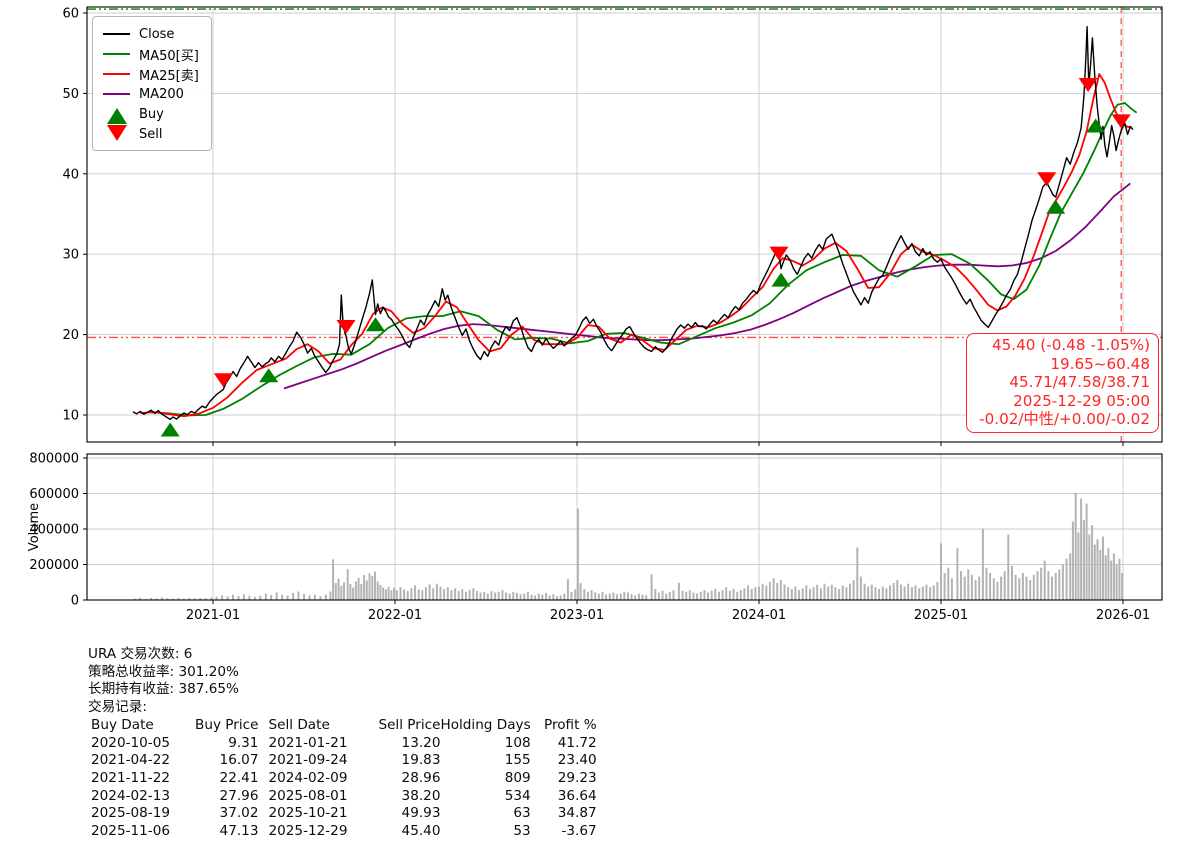 This screenshot has width=1180, height=849. Describe the element at coordinates (70, 335) in the screenshot. I see `price-tick-label: 20` at that location.